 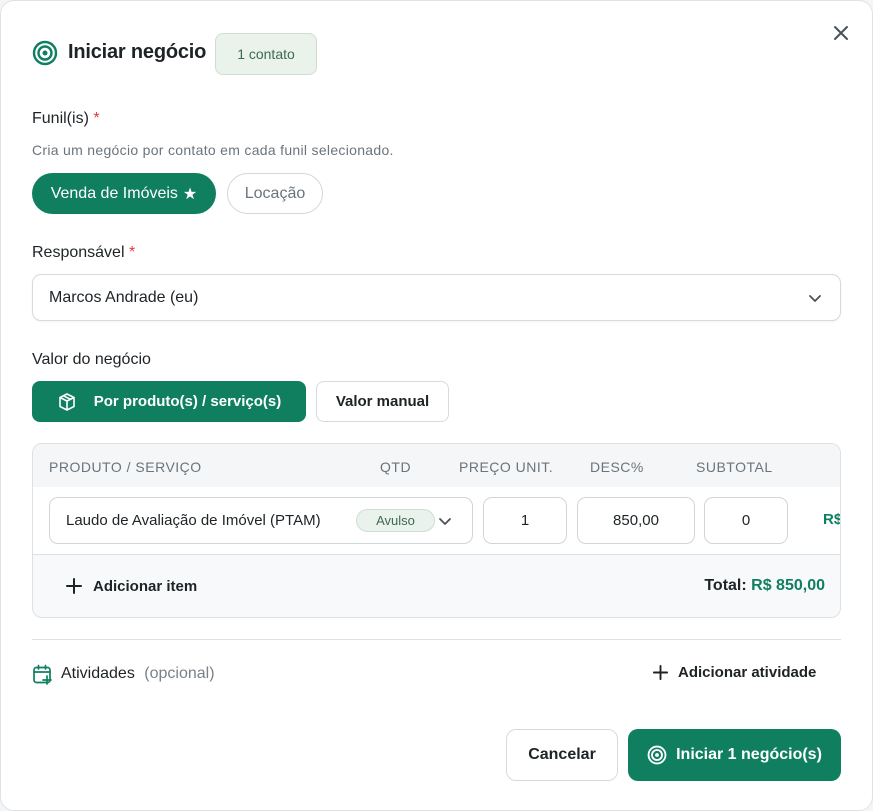 I want to click on cancel-button: Cancelar, so click(x=562, y=755).